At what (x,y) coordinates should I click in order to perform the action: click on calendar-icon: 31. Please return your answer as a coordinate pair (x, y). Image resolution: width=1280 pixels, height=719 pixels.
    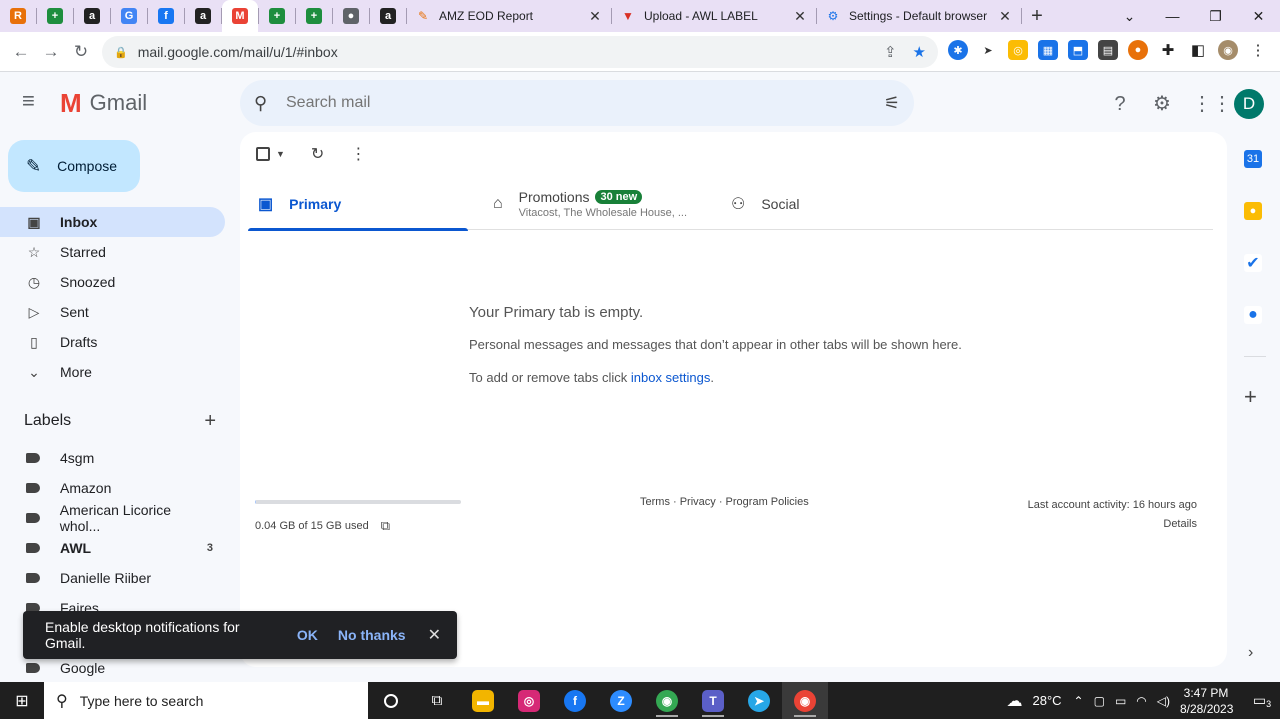
    Looking at the image, I should click on (1253, 159).